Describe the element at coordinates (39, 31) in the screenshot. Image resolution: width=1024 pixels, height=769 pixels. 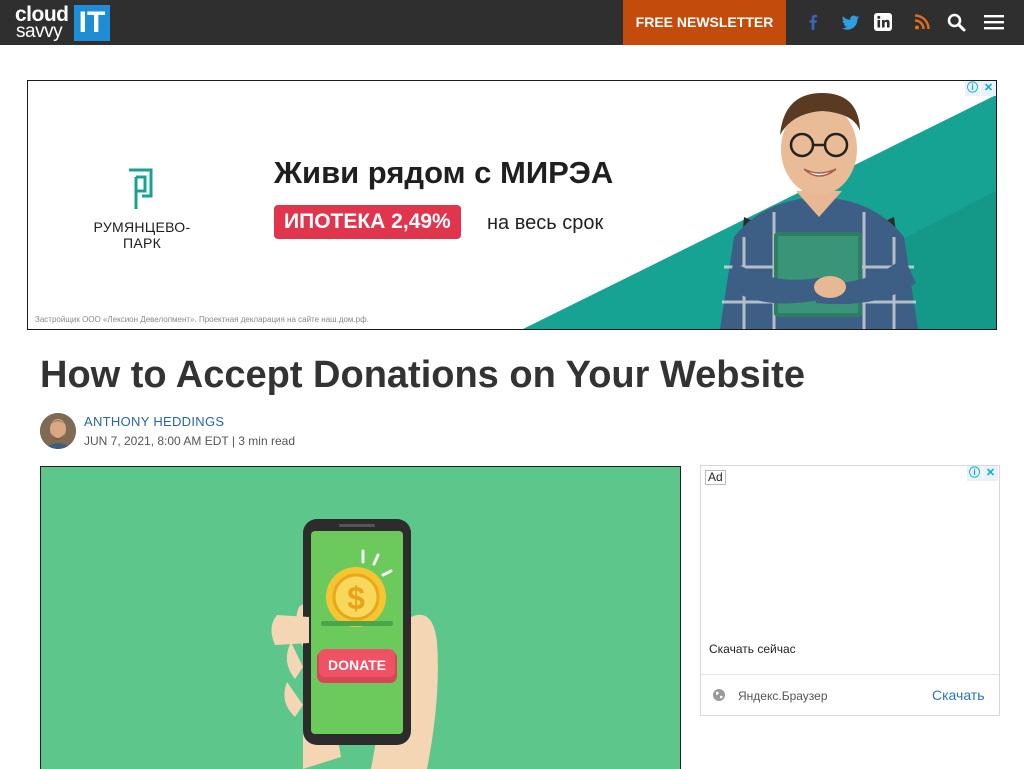
I see `logo-text-savvy: savvy` at that location.